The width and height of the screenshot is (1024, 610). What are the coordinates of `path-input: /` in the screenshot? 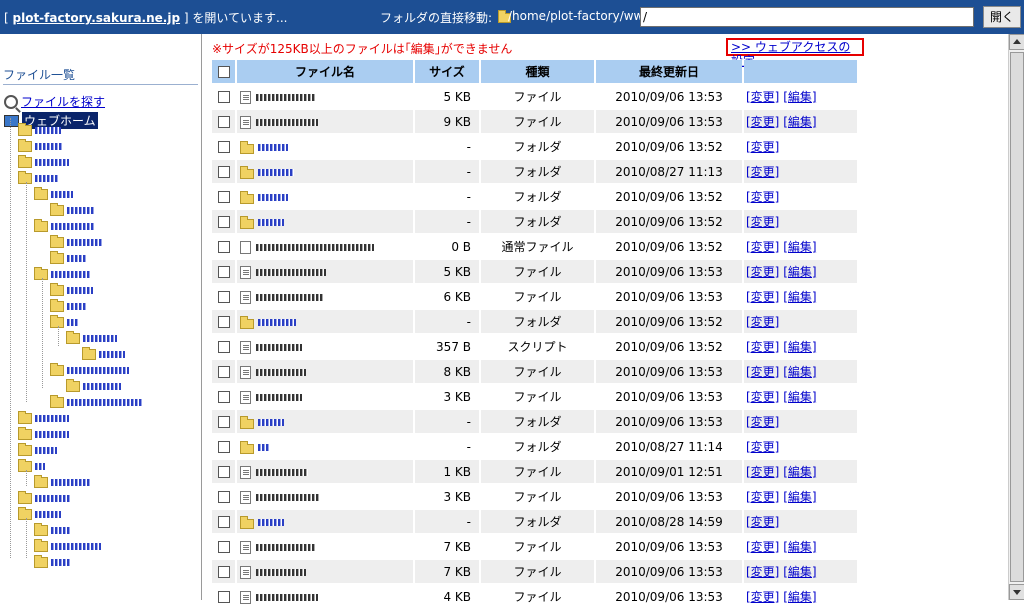 It's located at (807, 17).